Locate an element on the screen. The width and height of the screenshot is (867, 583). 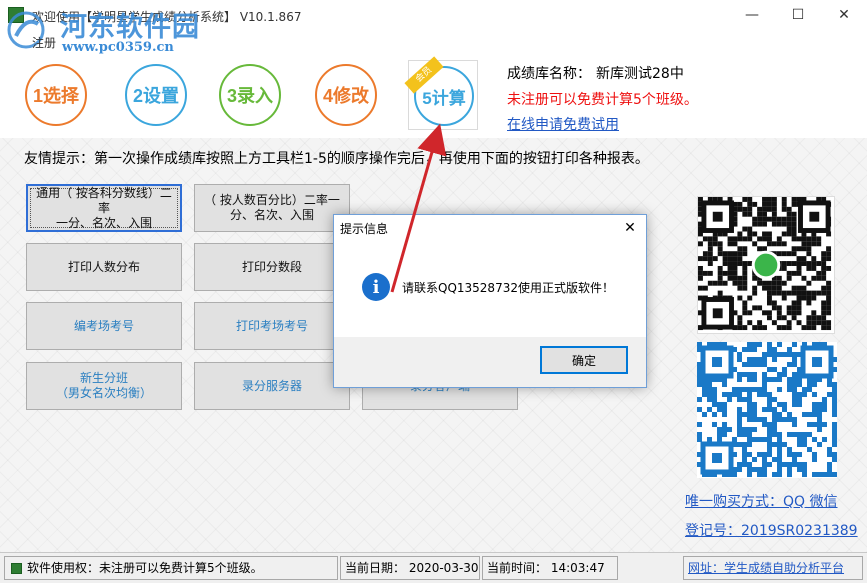
dialog-body: i 请联系QQ13528732使用正式版软件！ is located at coordinates (490, 290).